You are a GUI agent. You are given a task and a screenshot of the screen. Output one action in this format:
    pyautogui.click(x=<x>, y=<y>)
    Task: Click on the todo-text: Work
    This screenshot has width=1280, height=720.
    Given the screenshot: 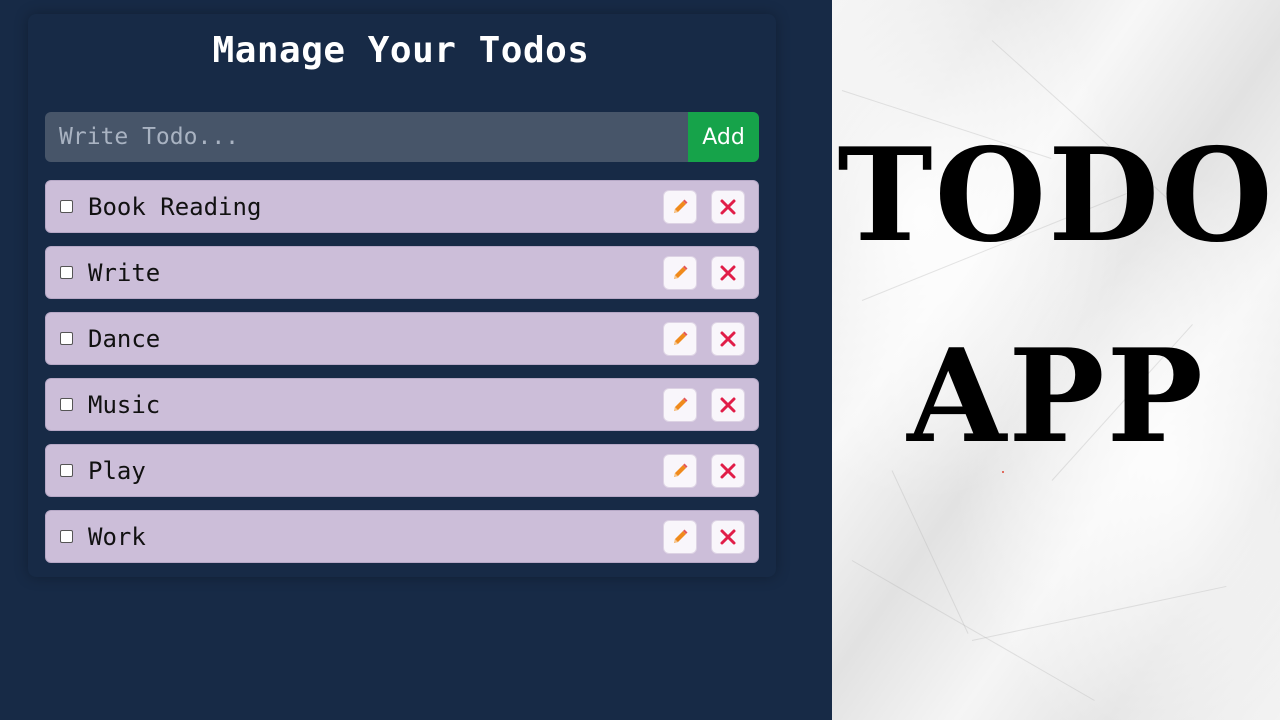 What is the action you would take?
    pyautogui.click(x=117, y=536)
    